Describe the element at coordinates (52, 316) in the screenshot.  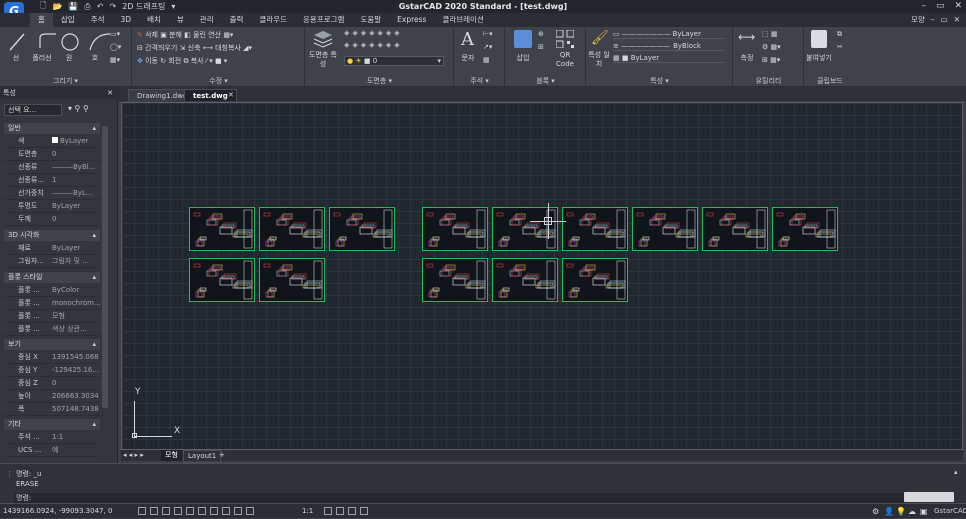
I see `prop-row: 플롯 ... 모형` at that location.